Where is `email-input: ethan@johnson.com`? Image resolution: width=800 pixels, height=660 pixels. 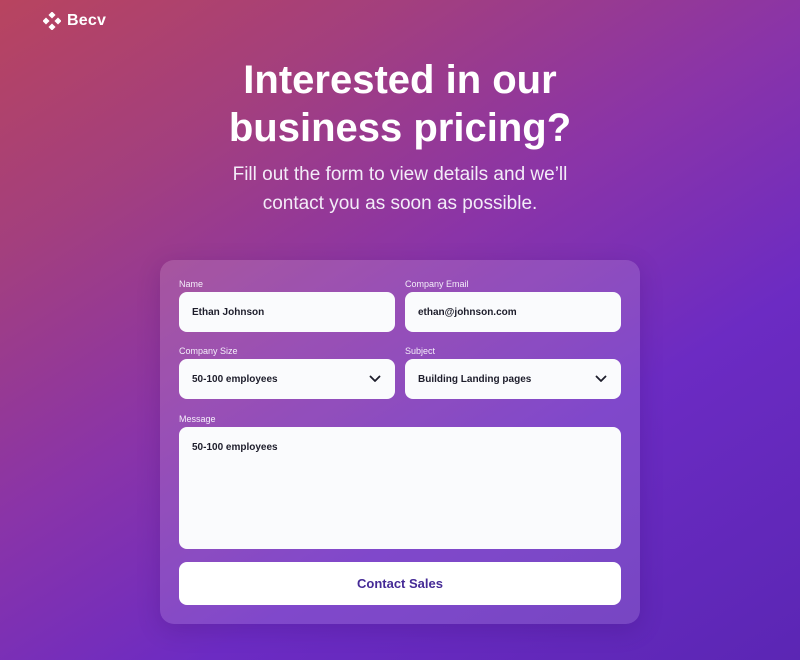
email-input: ethan@johnson.com is located at coordinates (513, 312).